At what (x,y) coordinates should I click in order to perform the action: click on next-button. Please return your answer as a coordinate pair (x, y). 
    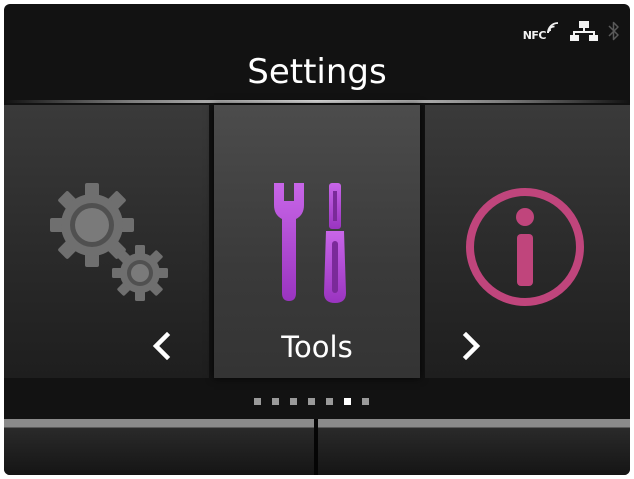
    Looking at the image, I should click on (471, 346).